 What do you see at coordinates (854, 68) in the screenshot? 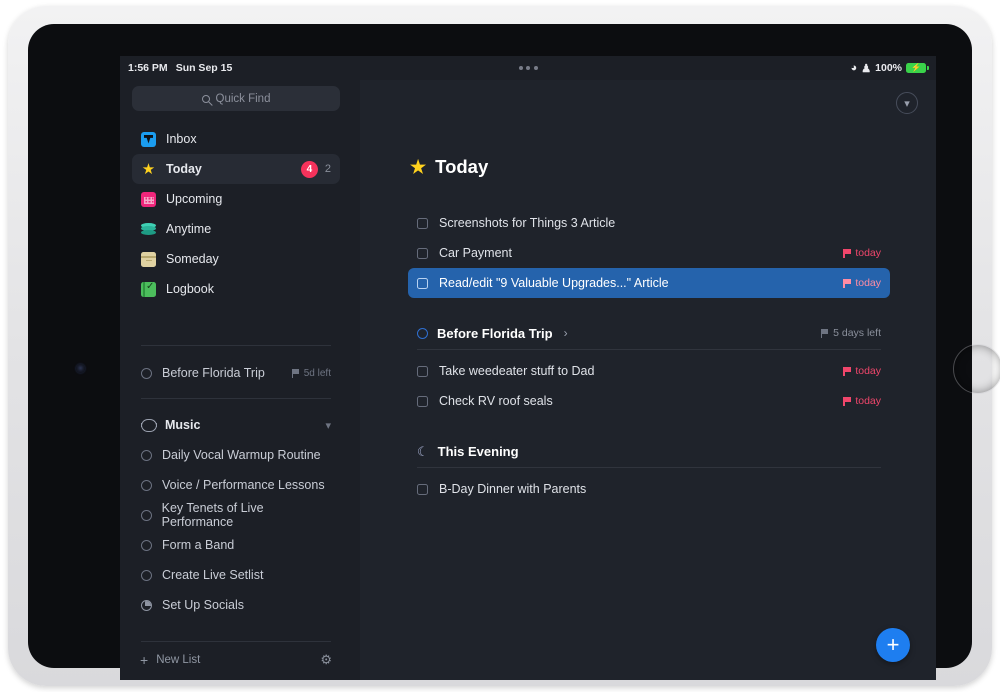
I see `wifi-icon: ◕` at bounding box center [854, 68].